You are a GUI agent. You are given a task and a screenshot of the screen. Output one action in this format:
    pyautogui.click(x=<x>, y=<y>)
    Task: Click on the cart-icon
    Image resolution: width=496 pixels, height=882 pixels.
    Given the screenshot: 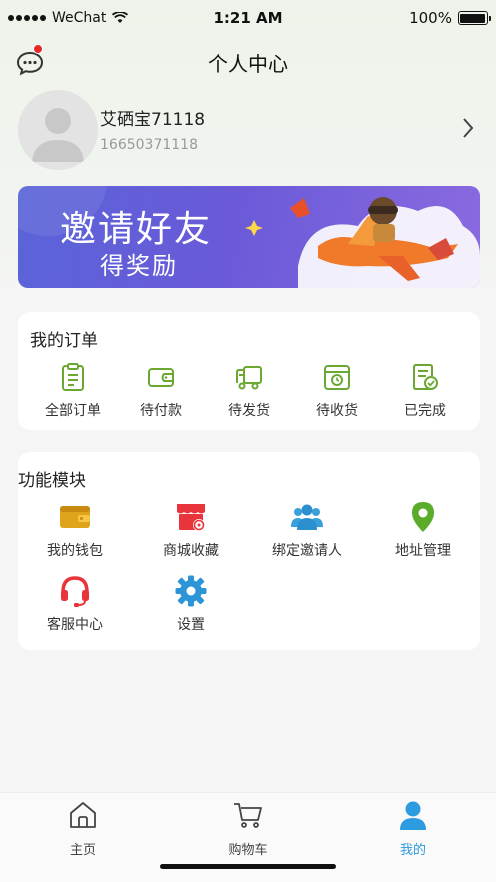 What is the action you would take?
    pyautogui.click(x=248, y=815)
    